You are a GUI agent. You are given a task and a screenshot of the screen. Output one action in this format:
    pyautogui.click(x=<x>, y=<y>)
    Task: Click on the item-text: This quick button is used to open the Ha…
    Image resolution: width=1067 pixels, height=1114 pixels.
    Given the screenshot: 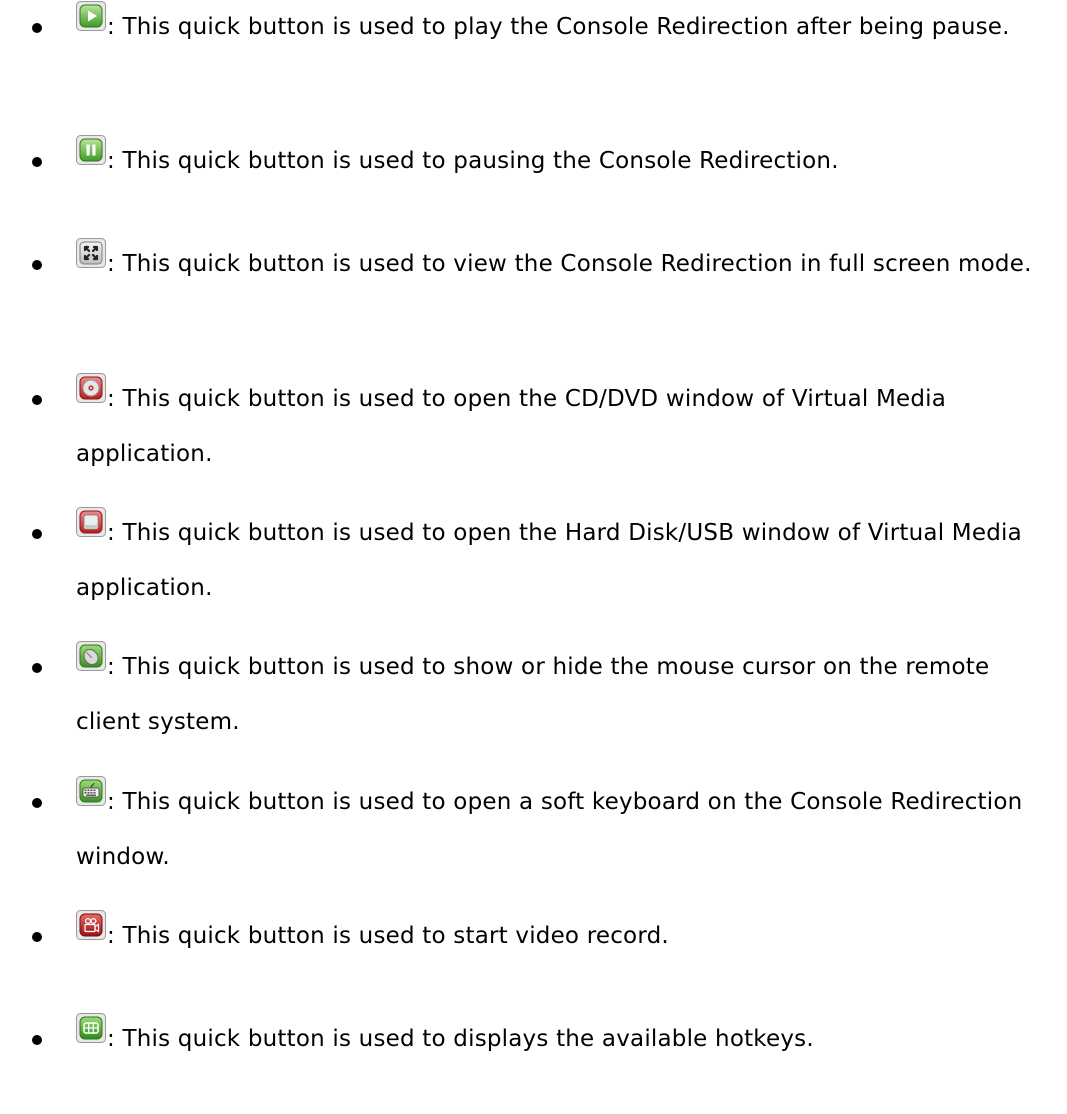 What is the action you would take?
    pyautogui.click(x=549, y=560)
    